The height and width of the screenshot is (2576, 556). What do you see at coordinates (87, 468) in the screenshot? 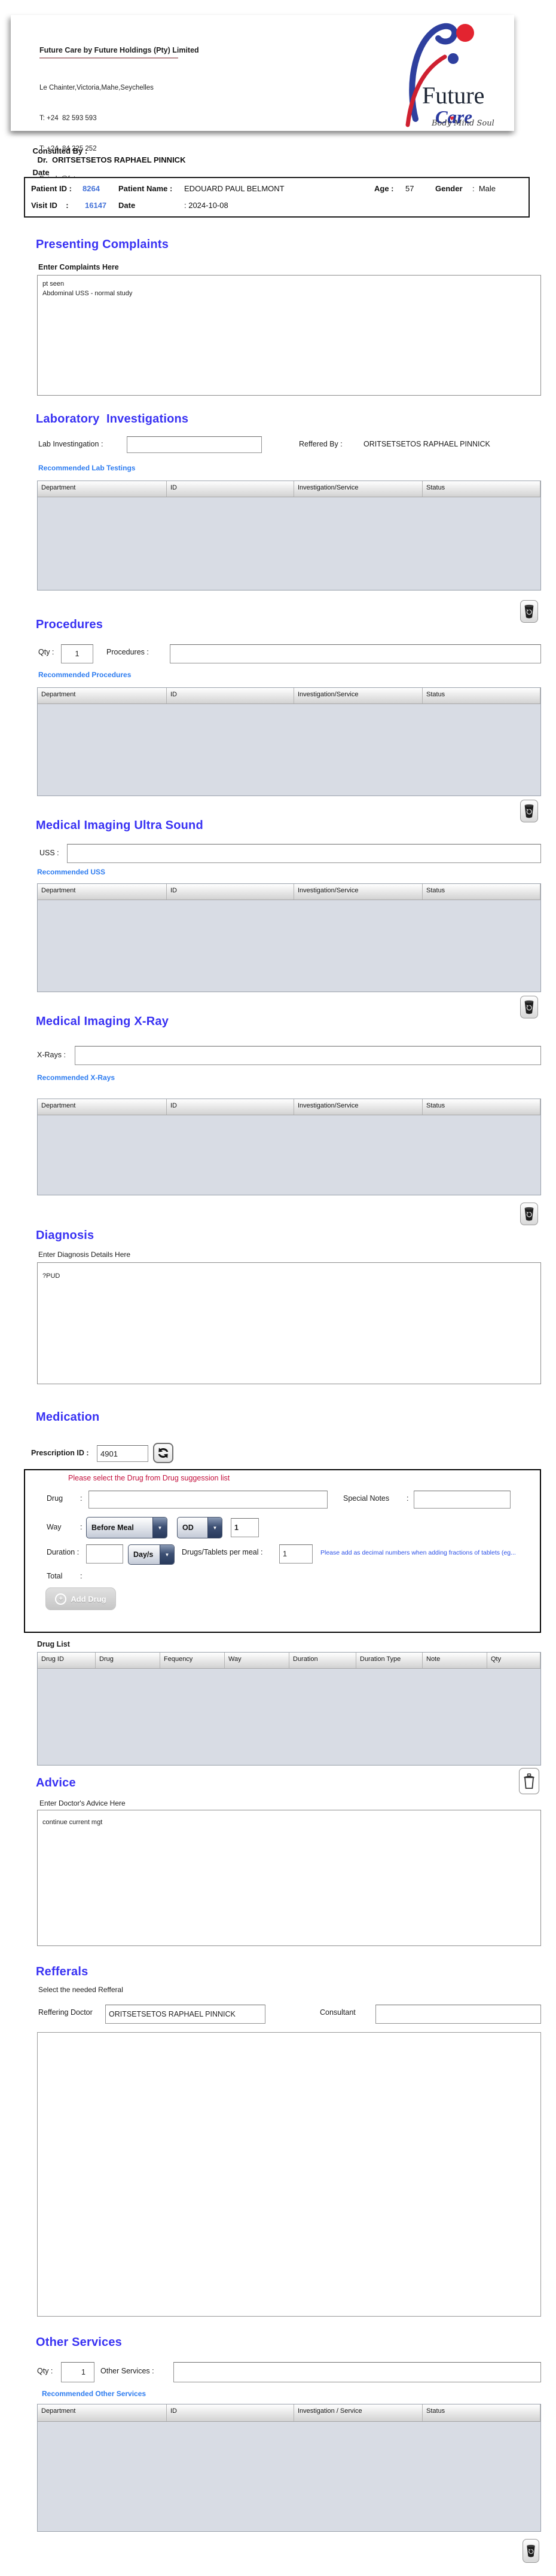
I see `recommended-lab-testings-link: Recommended Lab Testings` at bounding box center [87, 468].